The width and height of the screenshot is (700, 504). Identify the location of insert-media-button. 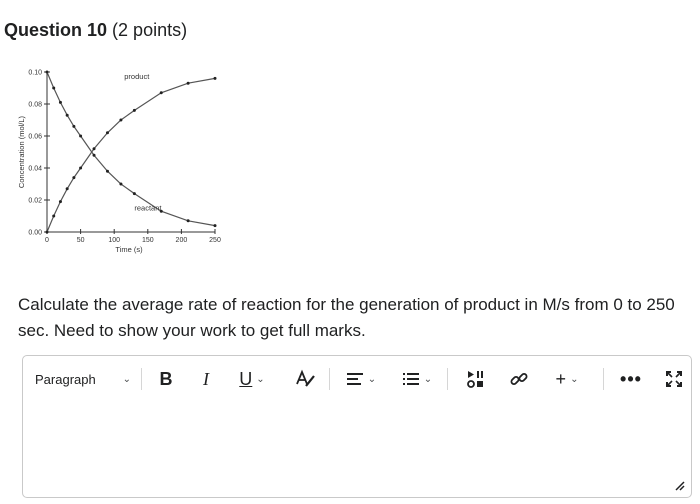
(475, 379).